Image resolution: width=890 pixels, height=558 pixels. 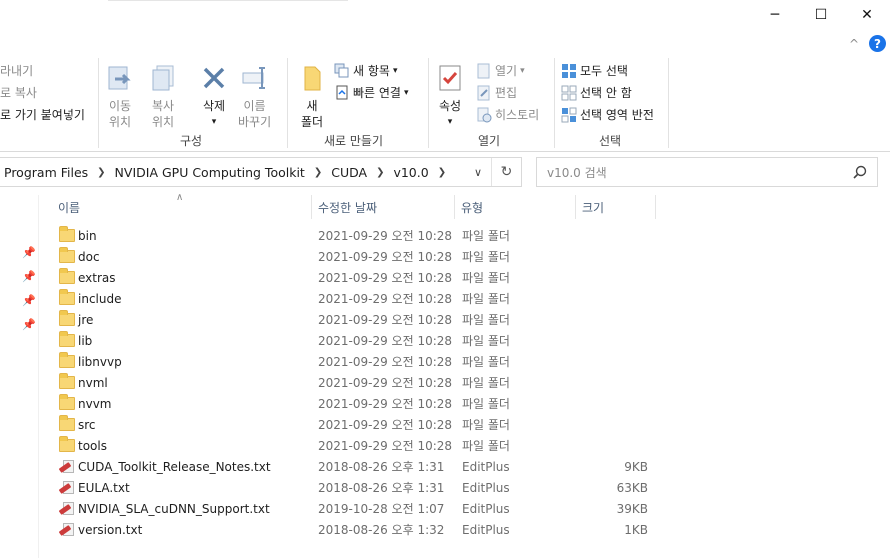 I want to click on history-button: 히스토리, so click(x=507, y=114).